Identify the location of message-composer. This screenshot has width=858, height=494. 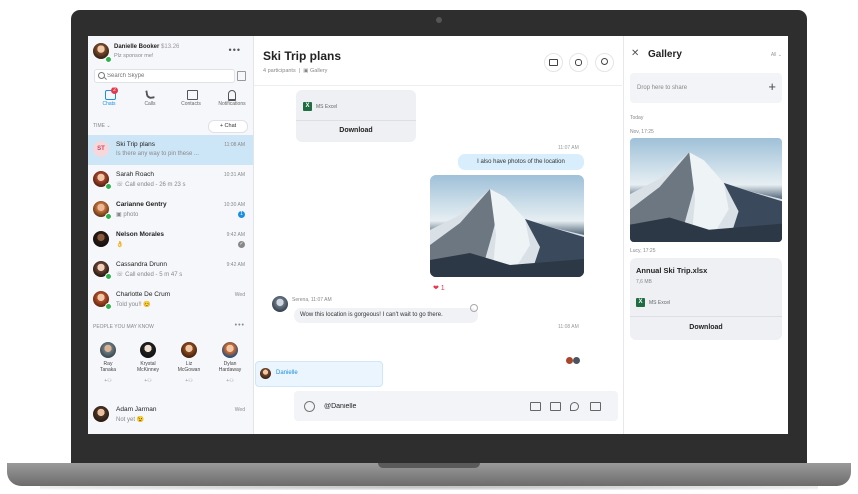
(456, 406).